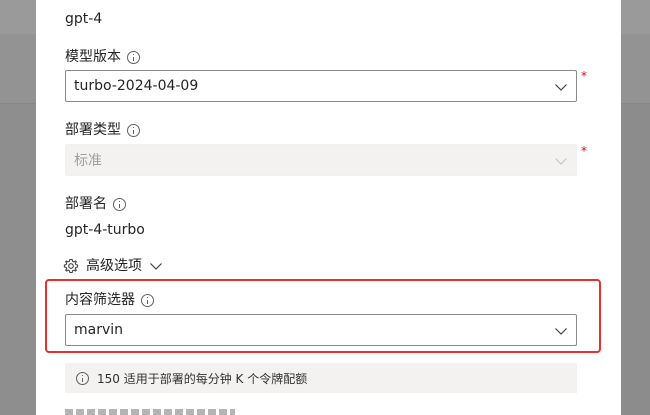 The width and height of the screenshot is (650, 415). Describe the element at coordinates (84, 19) in the screenshot. I see `model-name-value: gpt-4` at that location.